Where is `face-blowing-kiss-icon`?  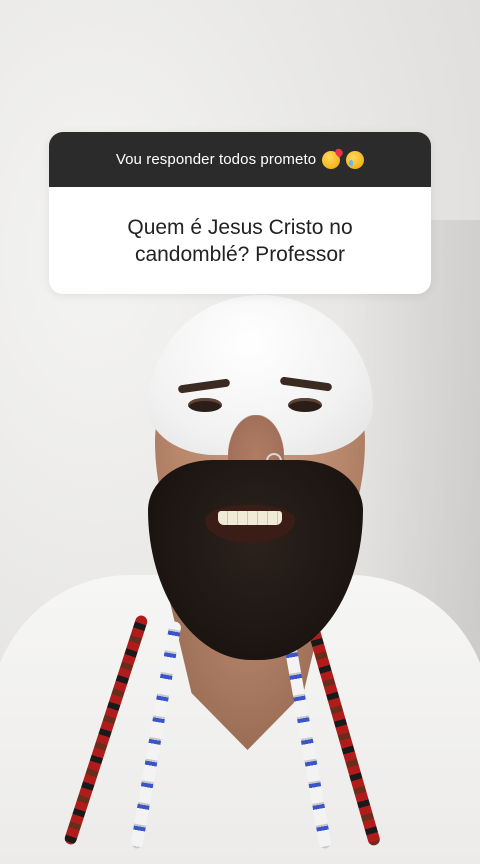 face-blowing-kiss-icon is located at coordinates (331, 159).